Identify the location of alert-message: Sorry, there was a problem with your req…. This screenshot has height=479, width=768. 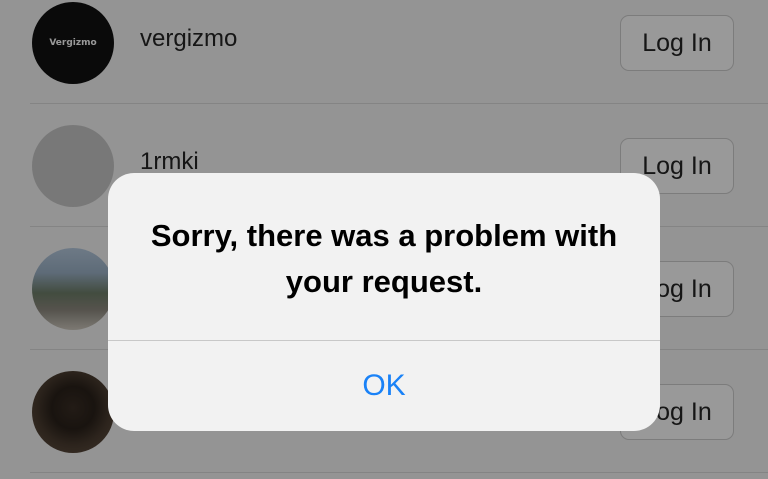
(384, 258).